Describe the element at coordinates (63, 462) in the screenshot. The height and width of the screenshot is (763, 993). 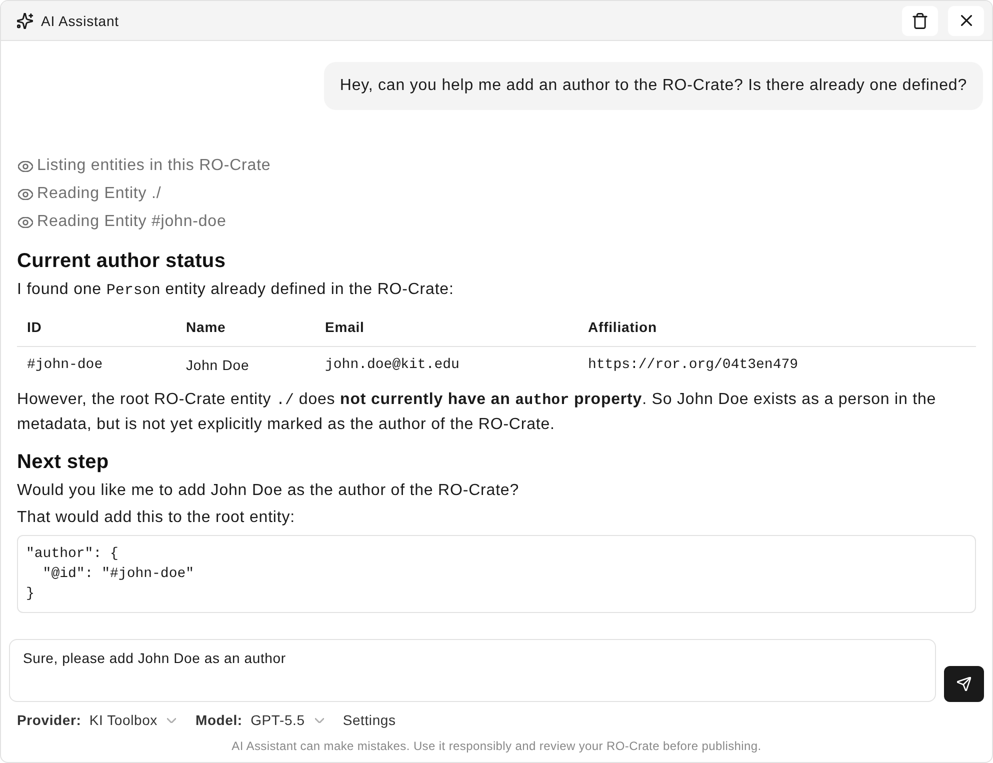
I see `section-heading: Next step` at that location.